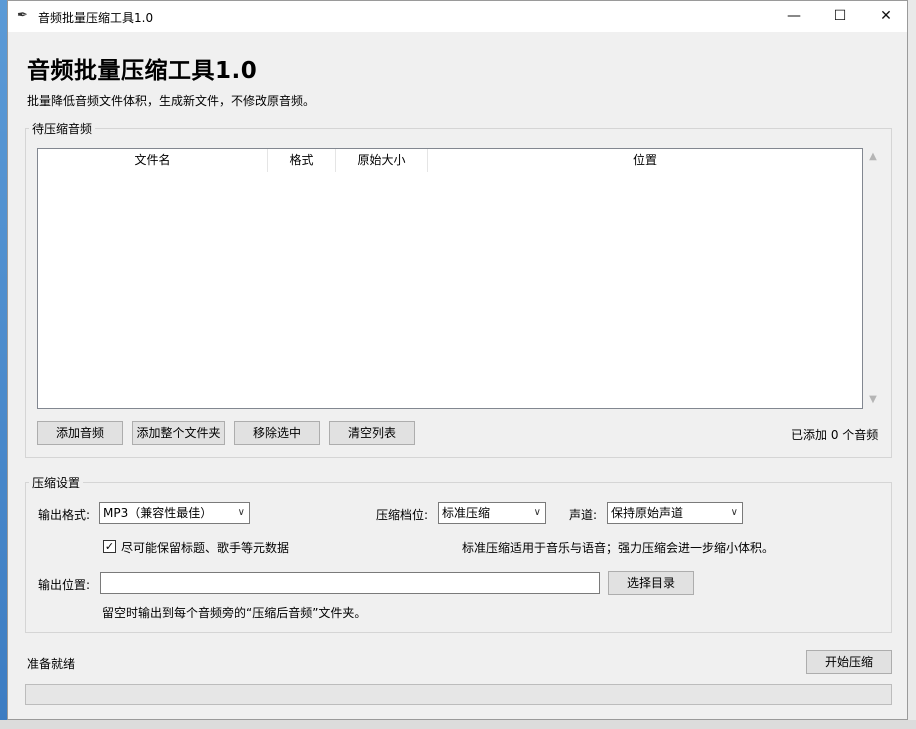 Image resolution: width=916 pixels, height=729 pixels. What do you see at coordinates (205, 547) in the screenshot?
I see `keep-metadata-label: 尽可能保留标题、歌手等元数据` at bounding box center [205, 547].